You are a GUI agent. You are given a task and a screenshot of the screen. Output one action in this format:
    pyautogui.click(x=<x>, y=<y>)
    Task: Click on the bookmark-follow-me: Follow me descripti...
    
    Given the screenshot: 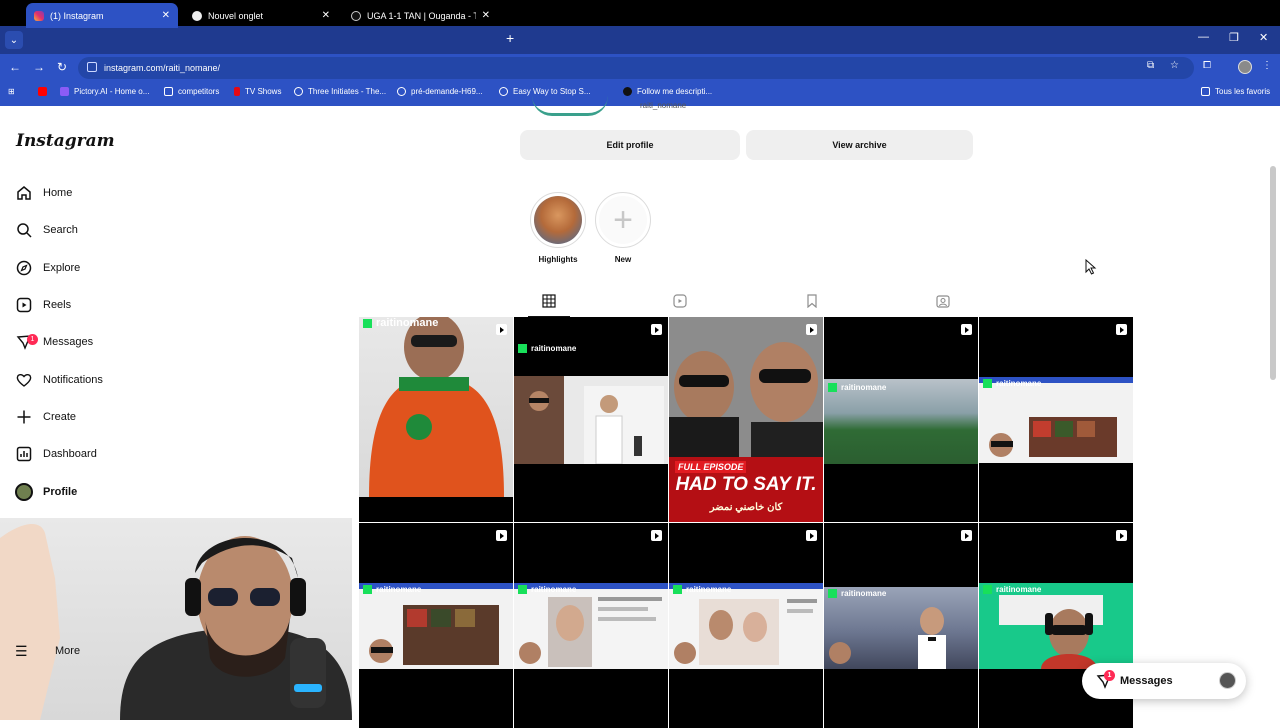 What is the action you would take?
    pyautogui.click(x=667, y=91)
    